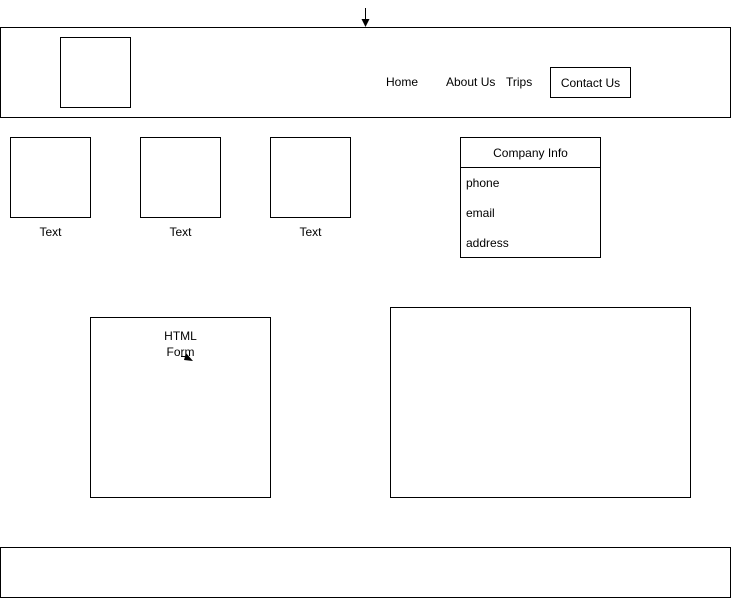 The height and width of the screenshot is (598, 731). I want to click on form-connector-arrow, so click(187, 357).